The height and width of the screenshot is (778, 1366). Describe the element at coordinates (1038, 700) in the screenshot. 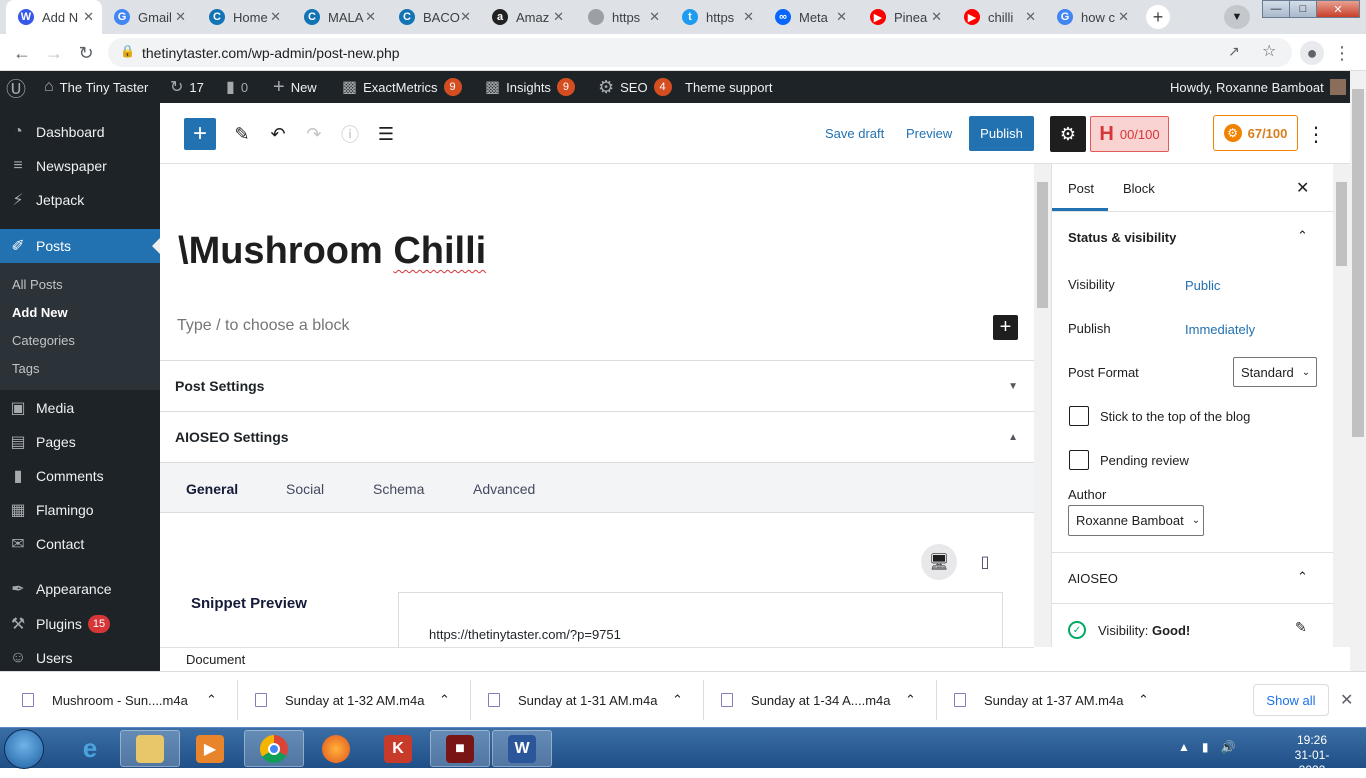

I see `download-item: Sunday at 1-37 AM.m4a` at that location.